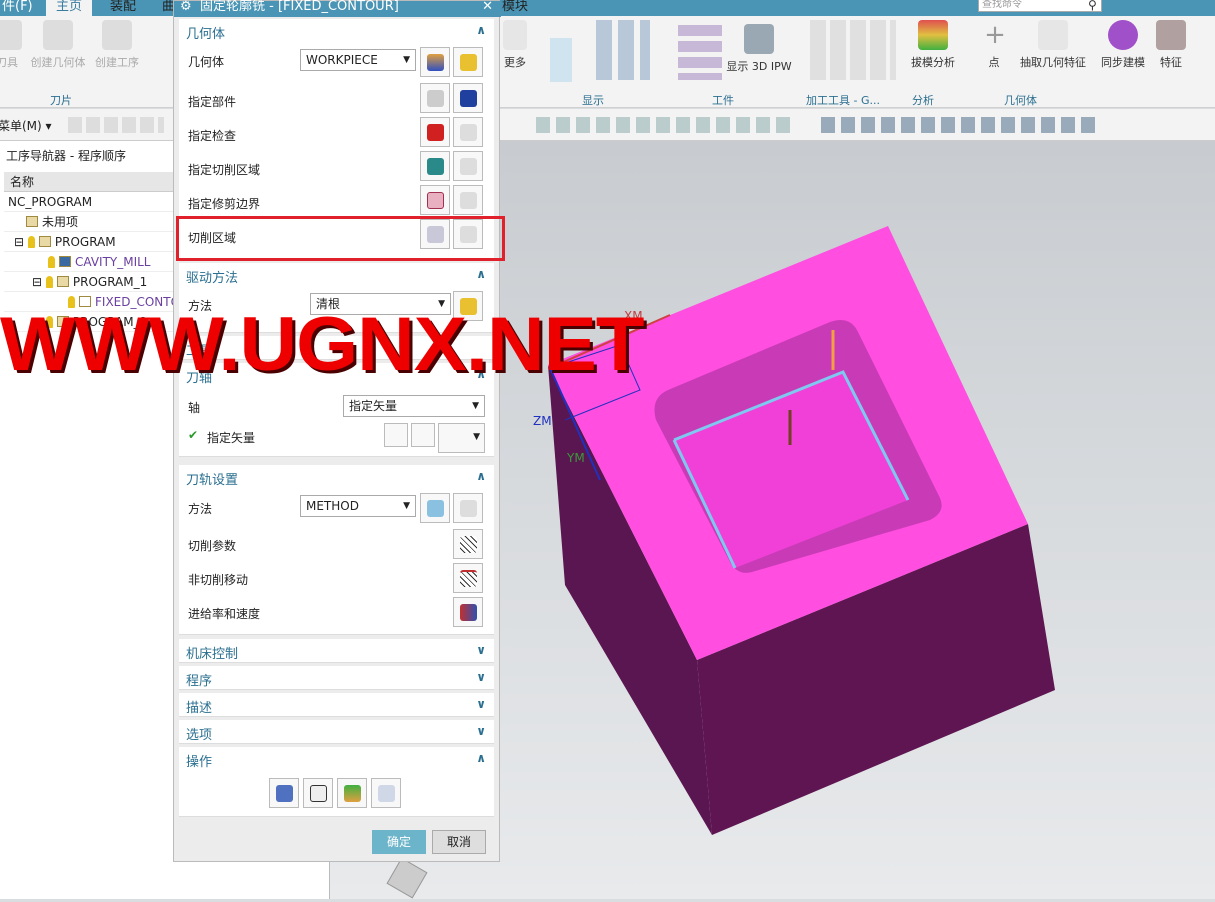 The width and height of the screenshot is (1215, 902). Describe the element at coordinates (620, 50) in the screenshot. I see `display-tools` at that location.